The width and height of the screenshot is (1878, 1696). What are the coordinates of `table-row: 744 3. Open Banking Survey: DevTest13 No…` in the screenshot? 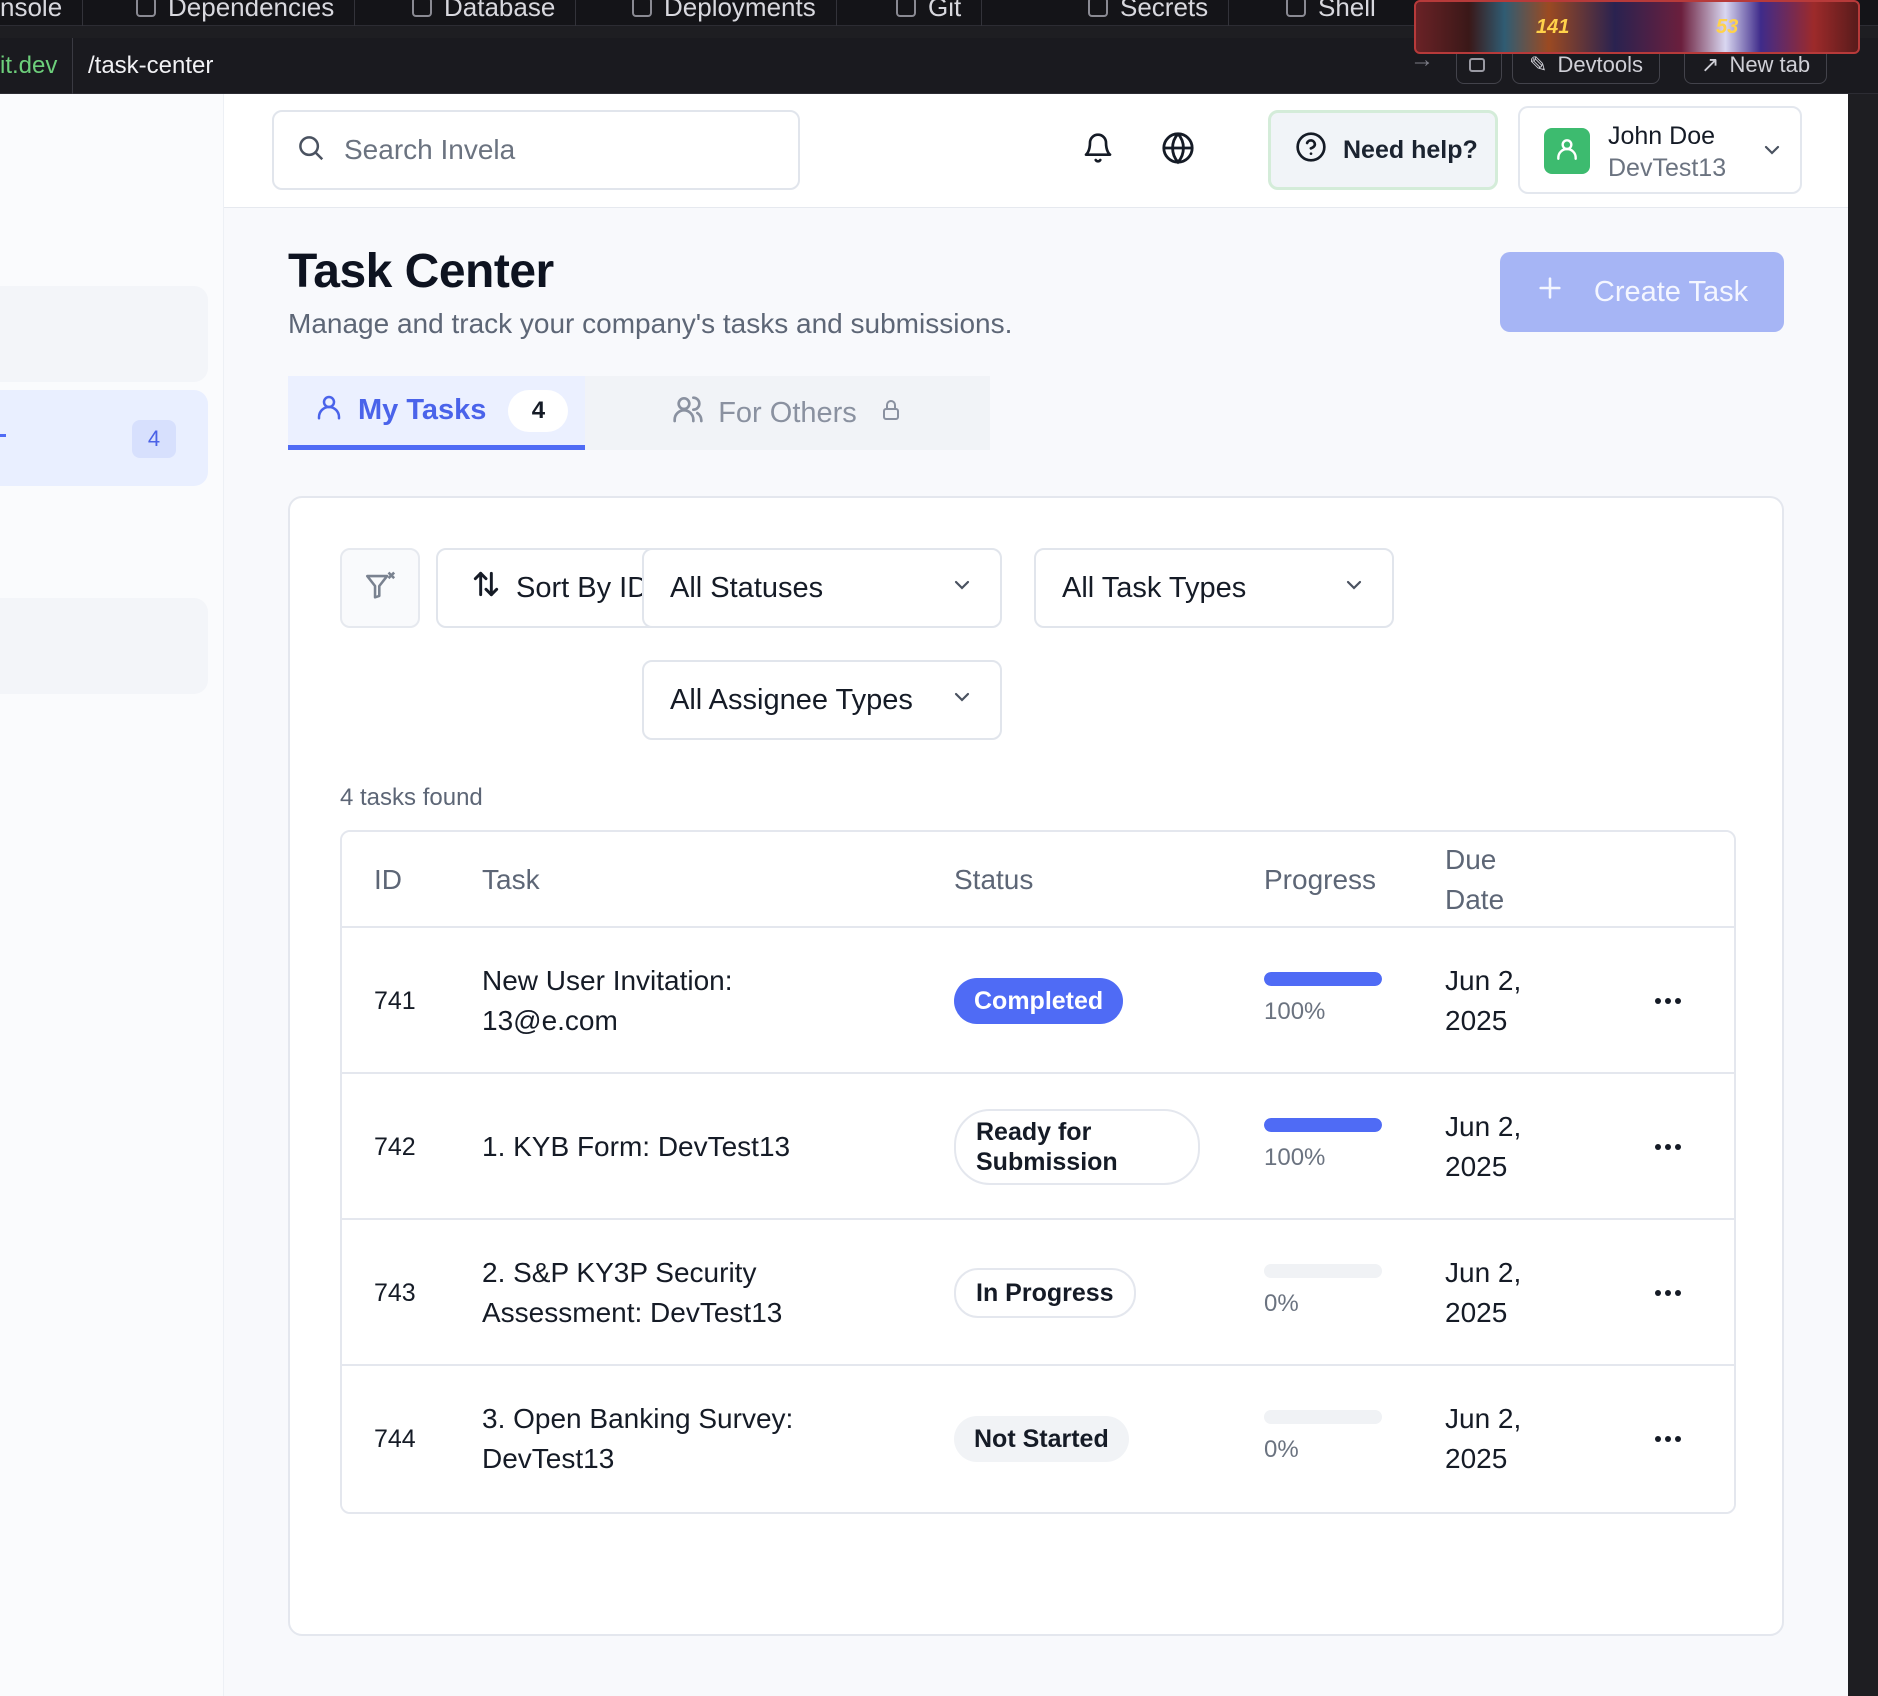 It's located at (1038, 1439).